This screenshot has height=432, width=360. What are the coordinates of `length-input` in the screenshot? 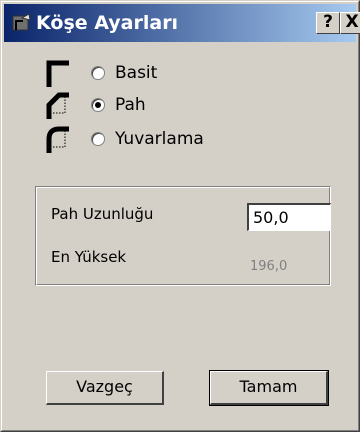 It's located at (289, 217).